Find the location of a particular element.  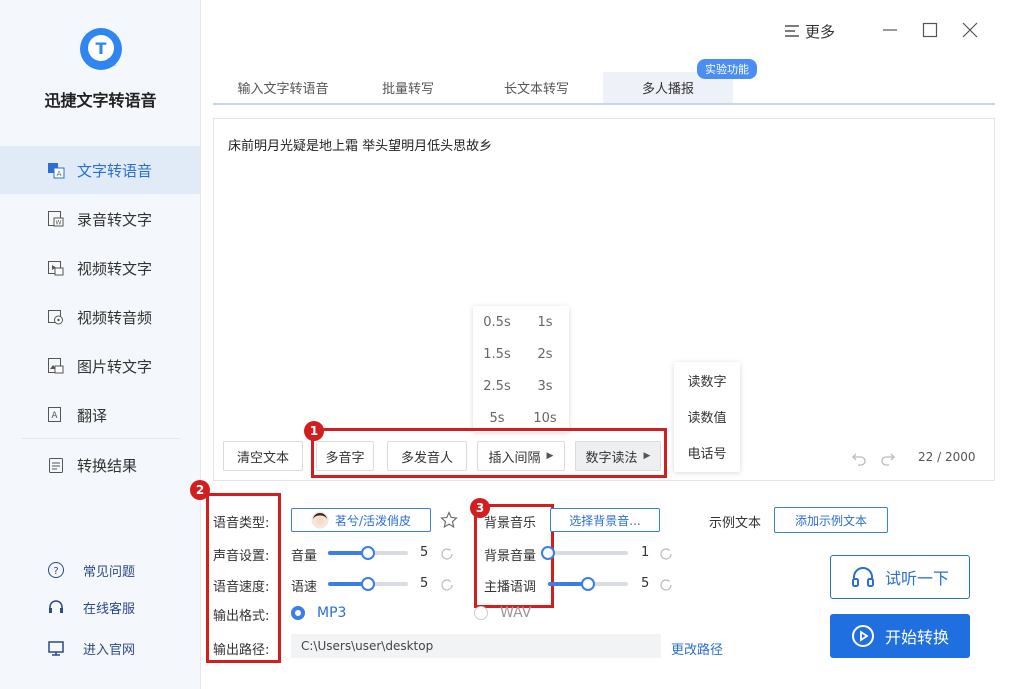

close-icon is located at coordinates (970, 30).